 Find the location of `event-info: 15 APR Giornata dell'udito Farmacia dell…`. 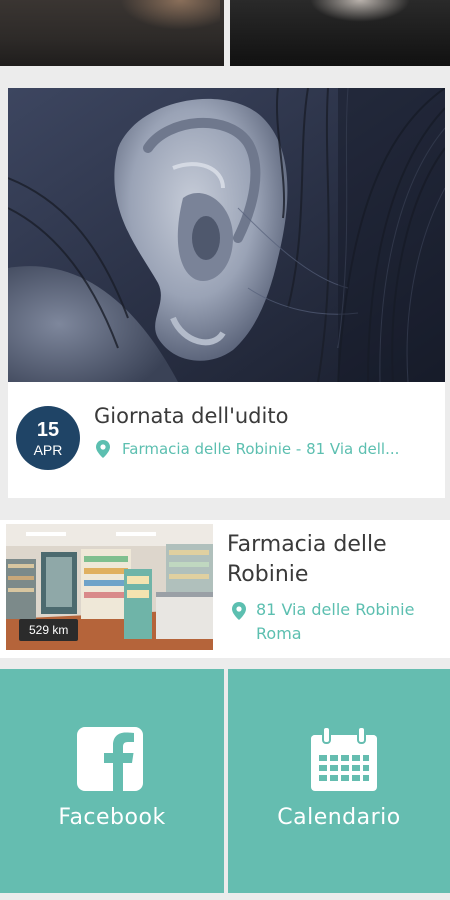

event-info: 15 APR Giornata dell'udito Farmacia dell… is located at coordinates (226, 440).